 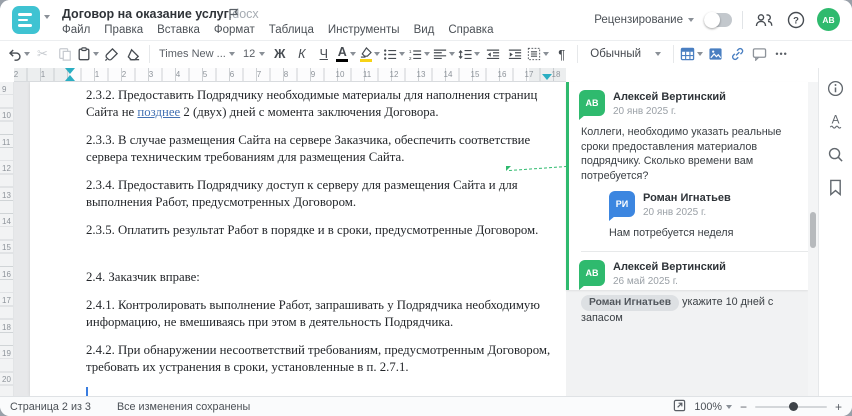 What do you see at coordinates (470, 30) in the screenshot?
I see `menu-help: Справка` at bounding box center [470, 30].